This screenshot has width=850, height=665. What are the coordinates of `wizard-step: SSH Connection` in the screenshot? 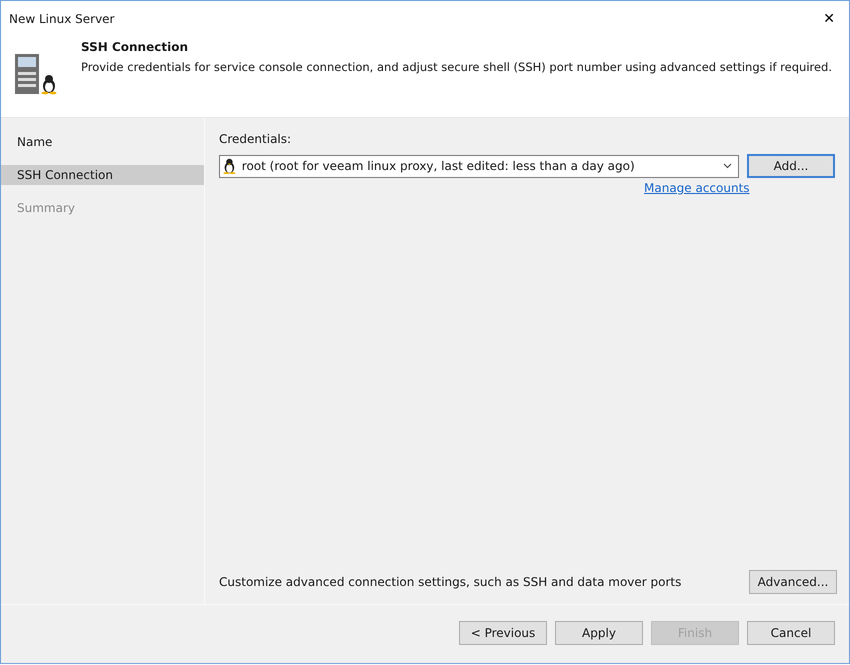 It's located at (102, 175).